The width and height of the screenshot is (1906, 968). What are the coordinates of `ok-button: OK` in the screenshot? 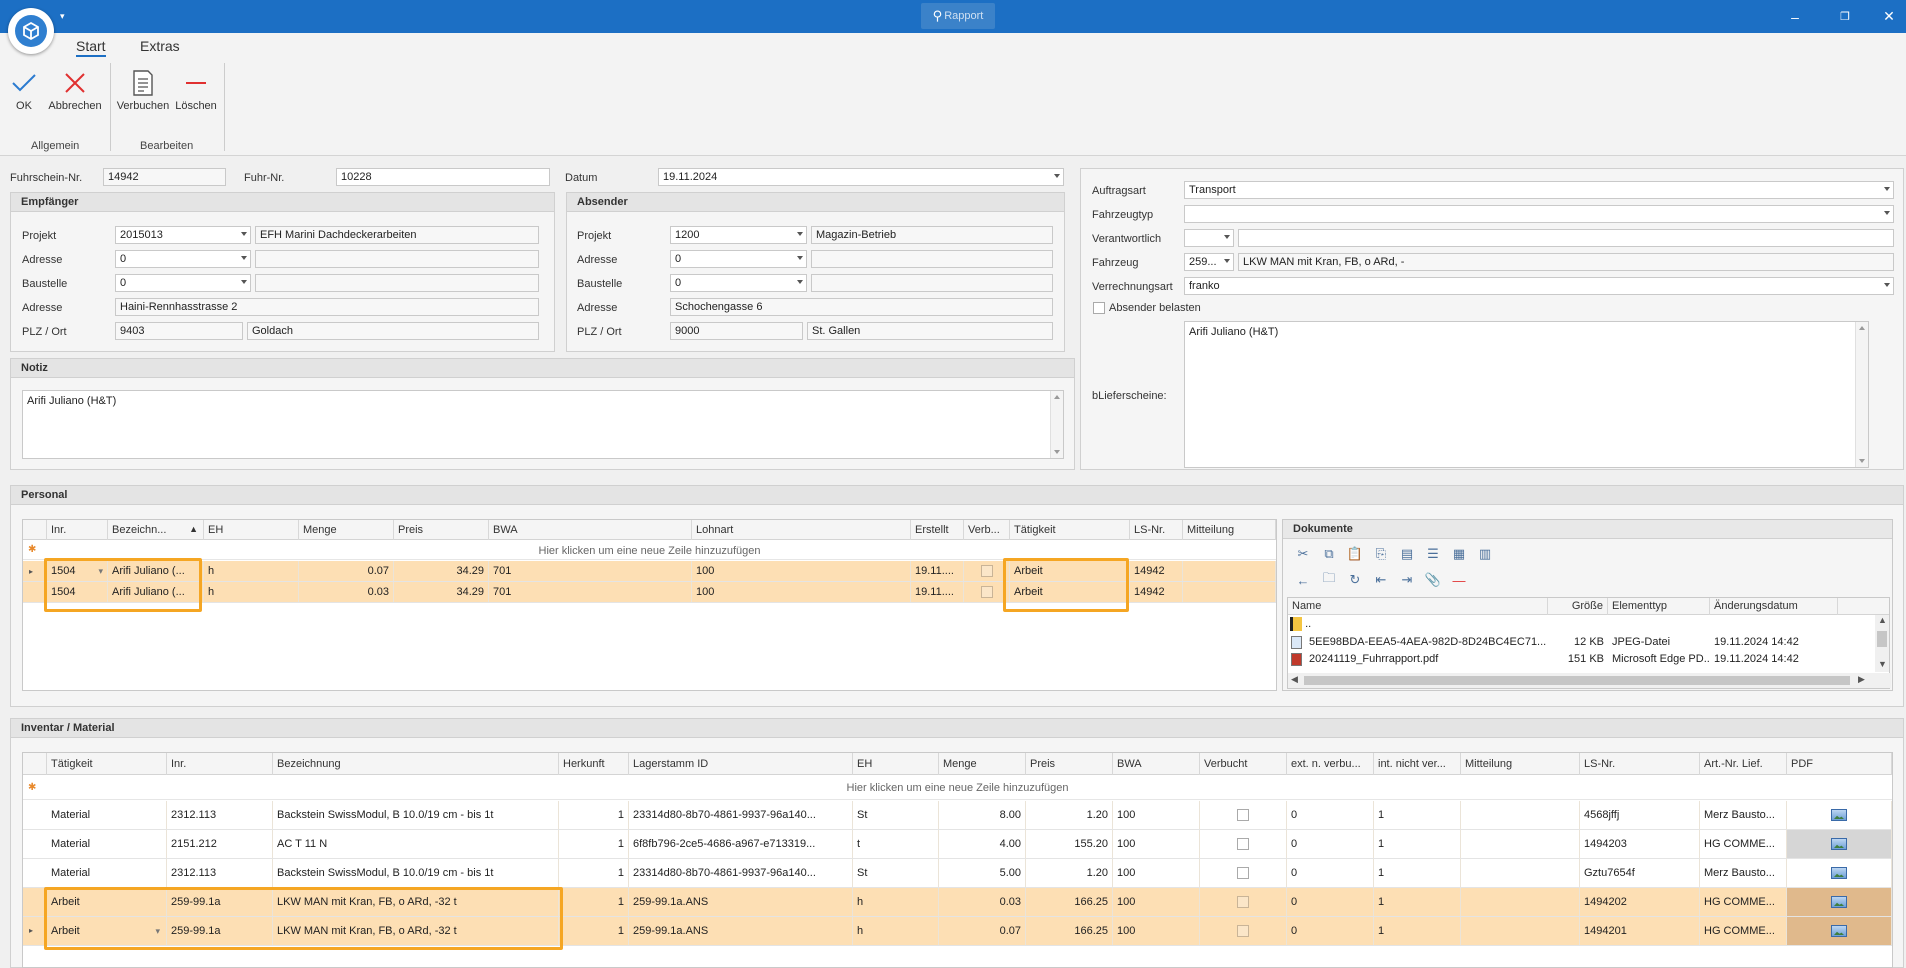 It's located at (24, 89).